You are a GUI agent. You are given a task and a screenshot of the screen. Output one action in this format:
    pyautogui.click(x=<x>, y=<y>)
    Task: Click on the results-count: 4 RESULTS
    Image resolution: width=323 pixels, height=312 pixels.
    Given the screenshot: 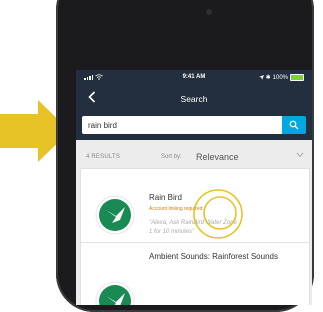 What is the action you would take?
    pyautogui.click(x=103, y=157)
    